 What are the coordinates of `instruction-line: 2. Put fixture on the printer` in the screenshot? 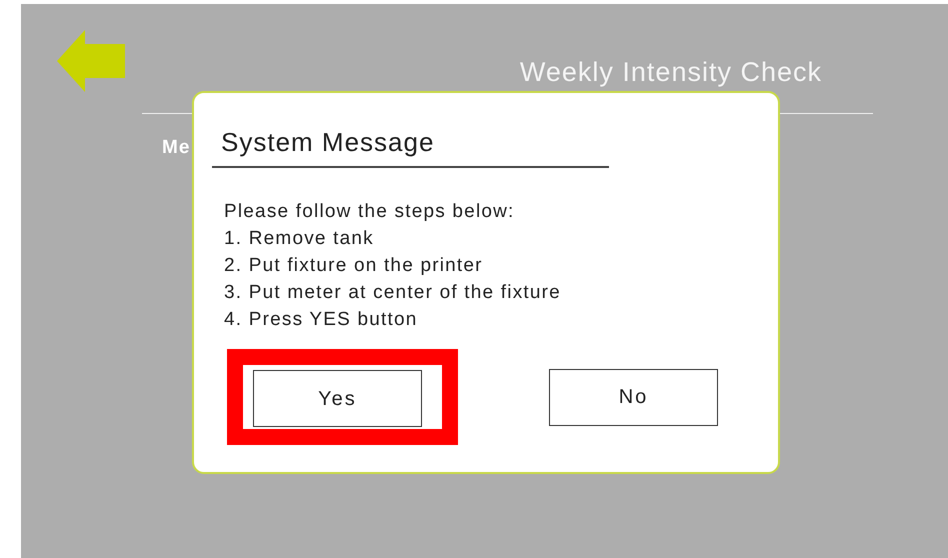 It's located at (353, 266).